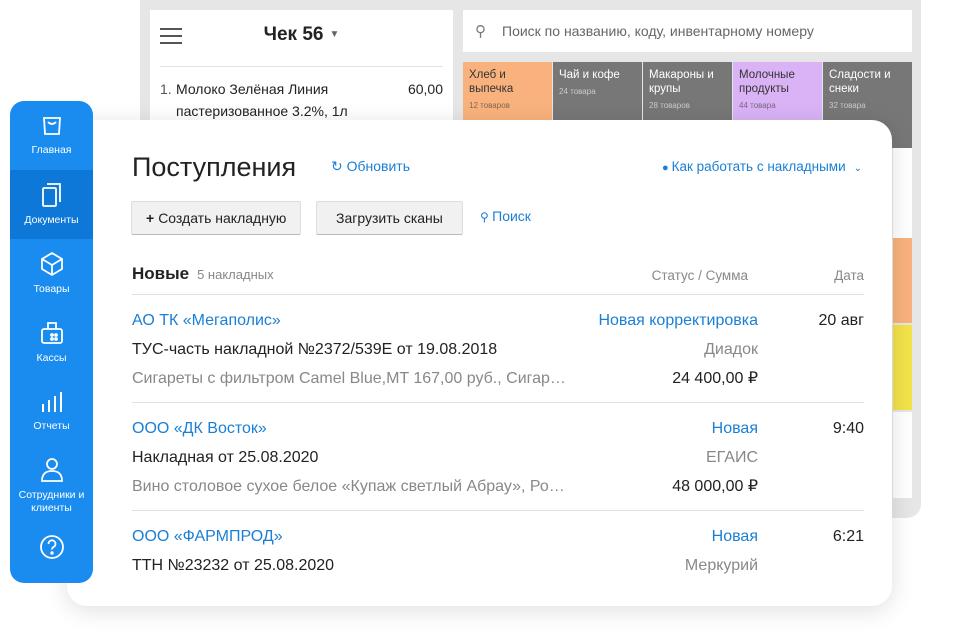 The width and height of the screenshot is (960, 636). I want to click on supplier-link: ООО «ФАРМПРОД», so click(207, 536).